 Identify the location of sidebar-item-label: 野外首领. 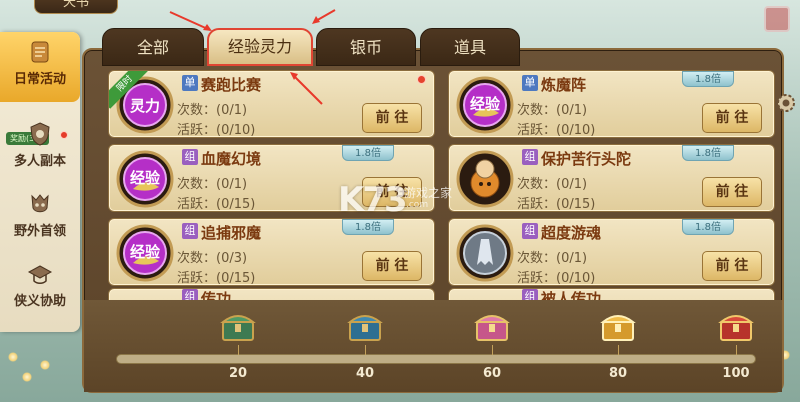
(39, 231).